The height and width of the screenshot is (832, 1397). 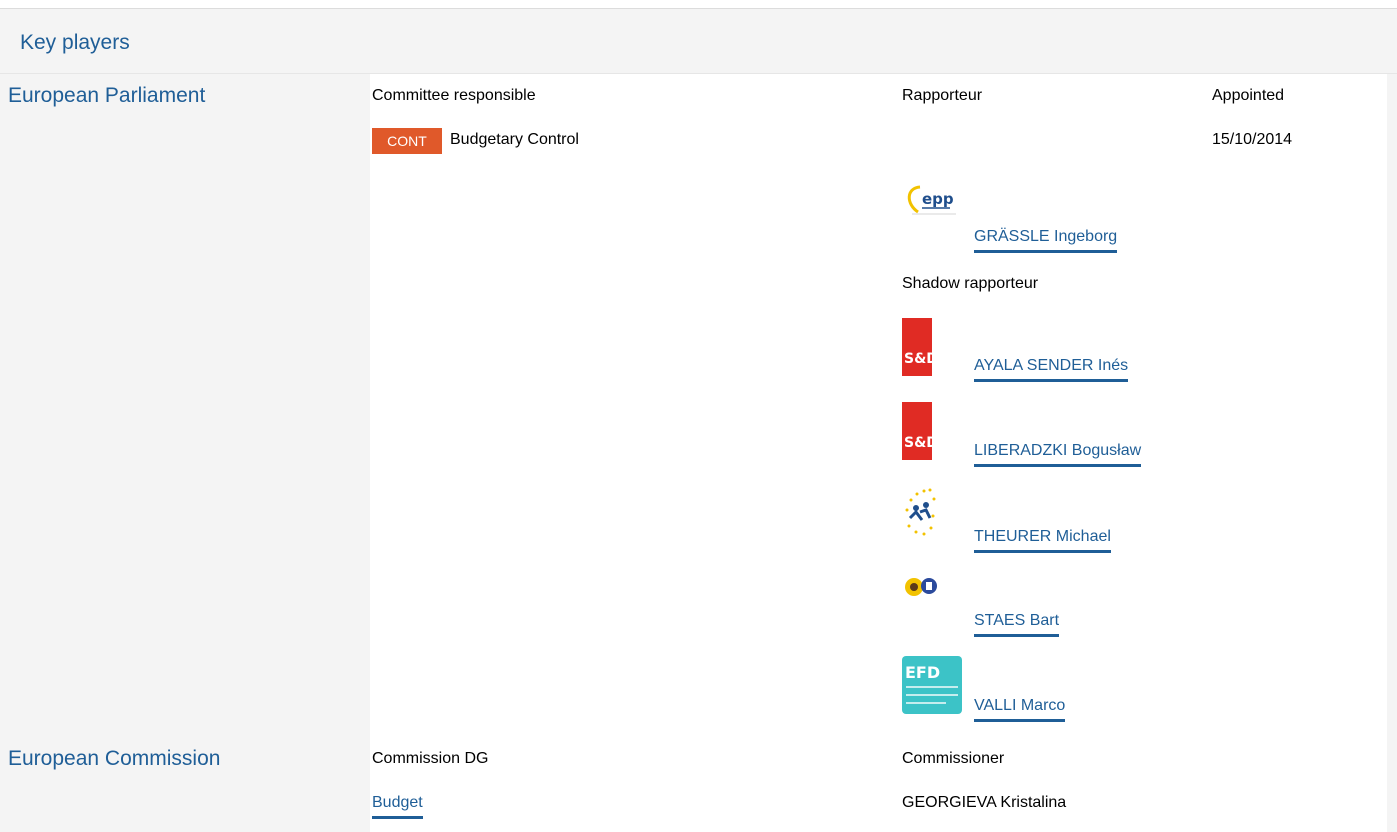 I want to click on commissioner-name: GEORGIEVA Kristalina, so click(x=984, y=802).